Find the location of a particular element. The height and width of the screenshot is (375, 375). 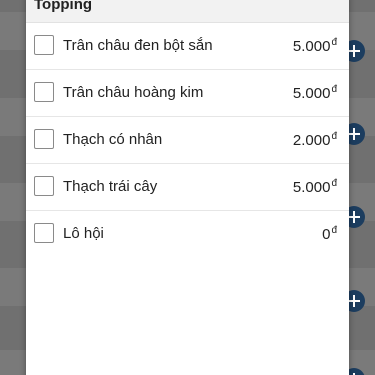

price-value: 0 is located at coordinates (326, 234).